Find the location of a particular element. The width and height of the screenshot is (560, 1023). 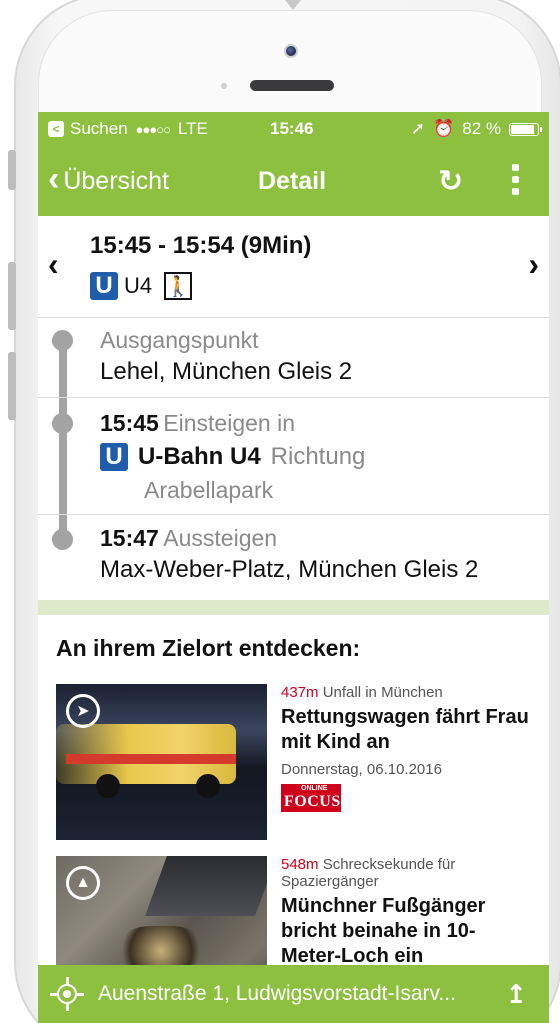

stop-place: Max-Weber-Platz, München Gleis 2 is located at coordinates (289, 569).